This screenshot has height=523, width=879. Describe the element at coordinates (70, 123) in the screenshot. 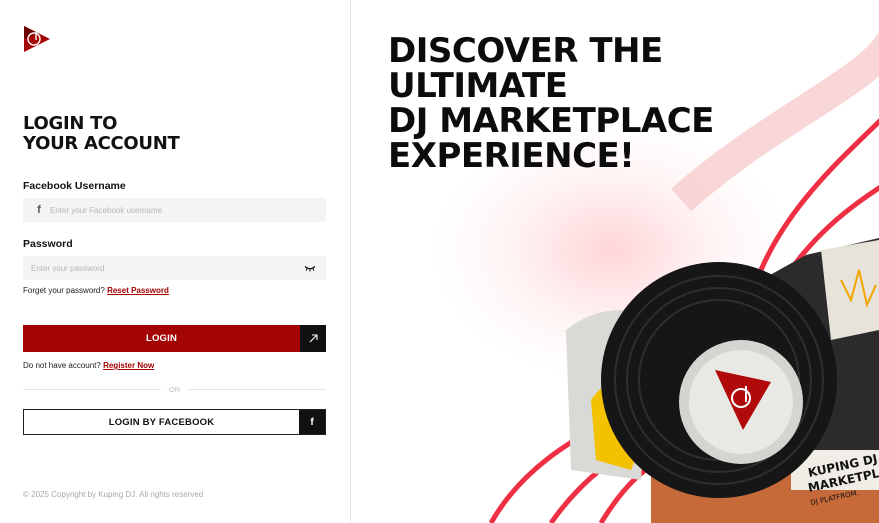

I see `title-line-1: LOGIN TO` at that location.